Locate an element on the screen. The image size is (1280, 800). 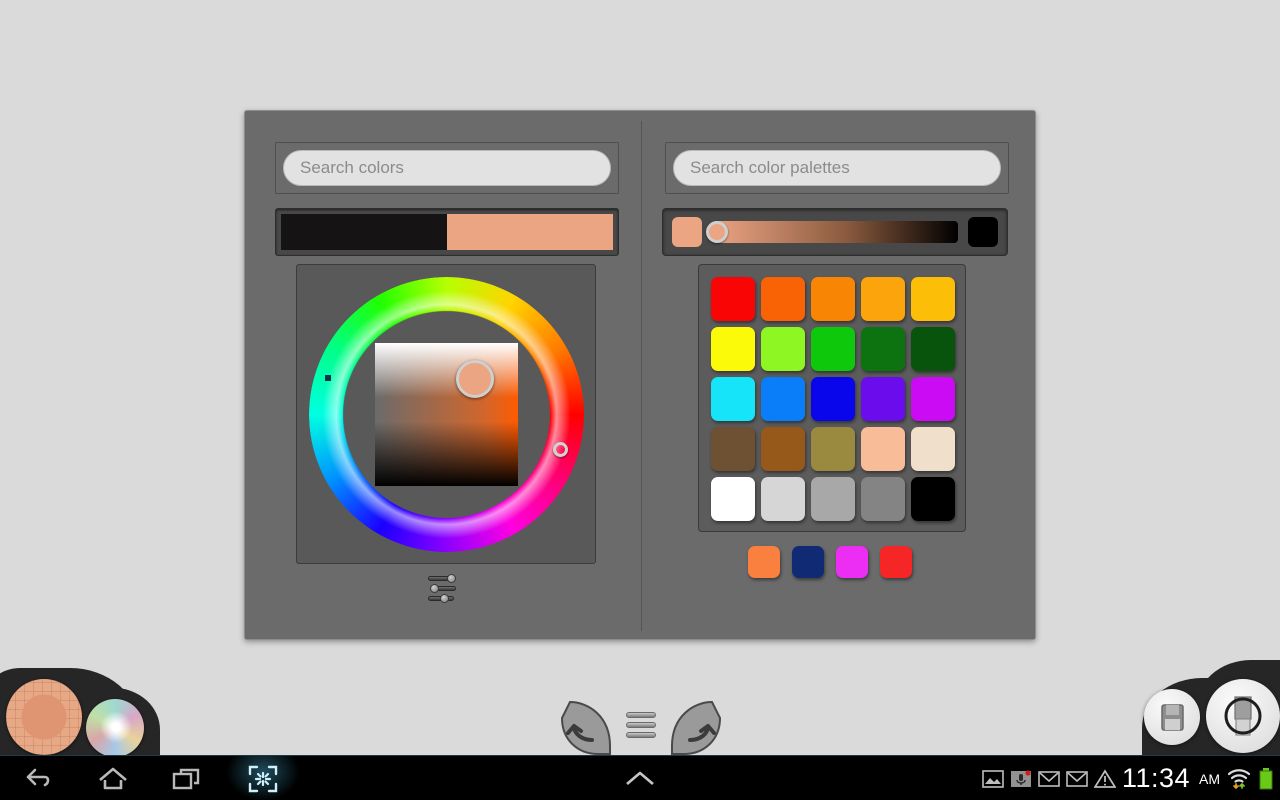
palette-swatch-r5-c3 is located at coordinates (833, 499).